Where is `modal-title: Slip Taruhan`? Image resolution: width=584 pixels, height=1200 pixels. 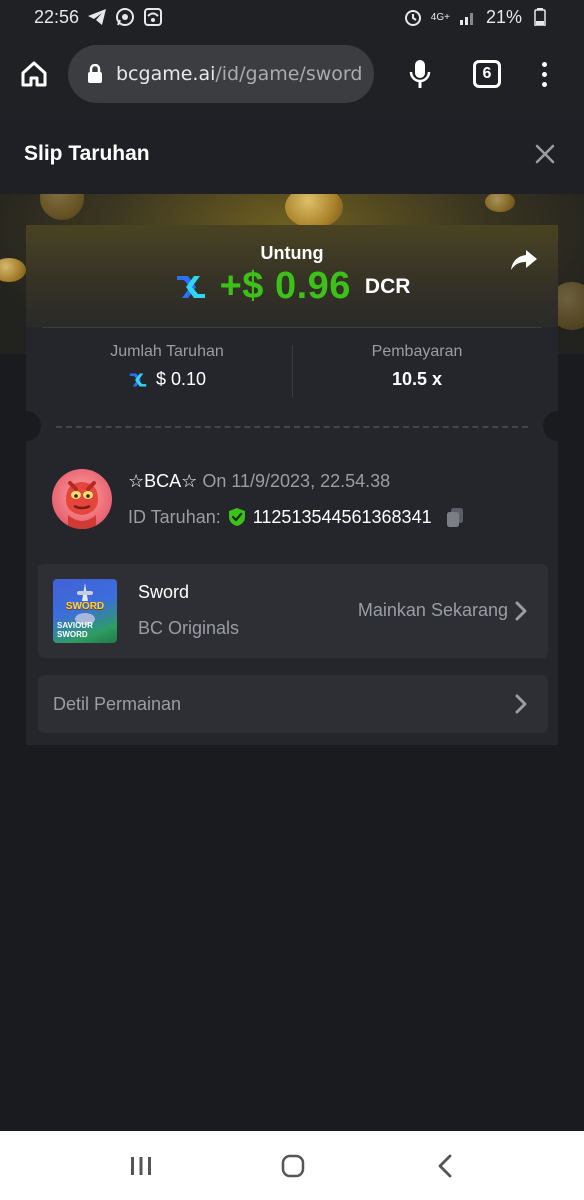 modal-title: Slip Taruhan is located at coordinates (87, 153).